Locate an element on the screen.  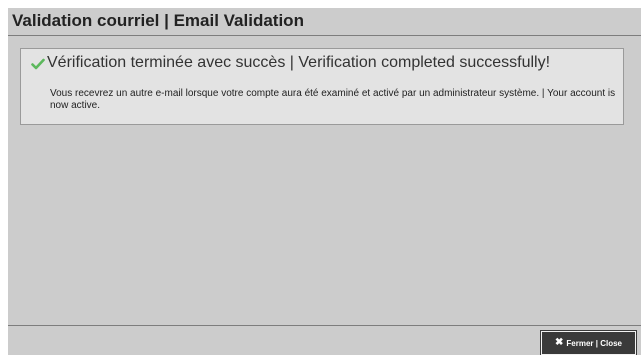
checkmark-icon is located at coordinates (38, 64).